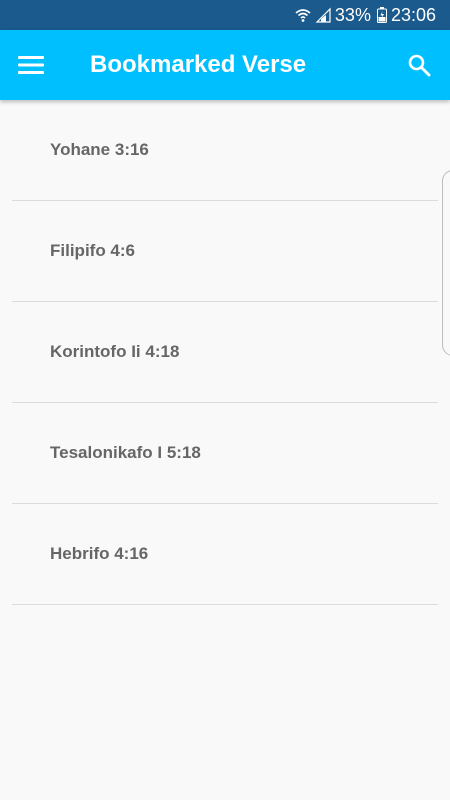 The height and width of the screenshot is (800, 450). Describe the element at coordinates (419, 65) in the screenshot. I see `search-icon` at that location.